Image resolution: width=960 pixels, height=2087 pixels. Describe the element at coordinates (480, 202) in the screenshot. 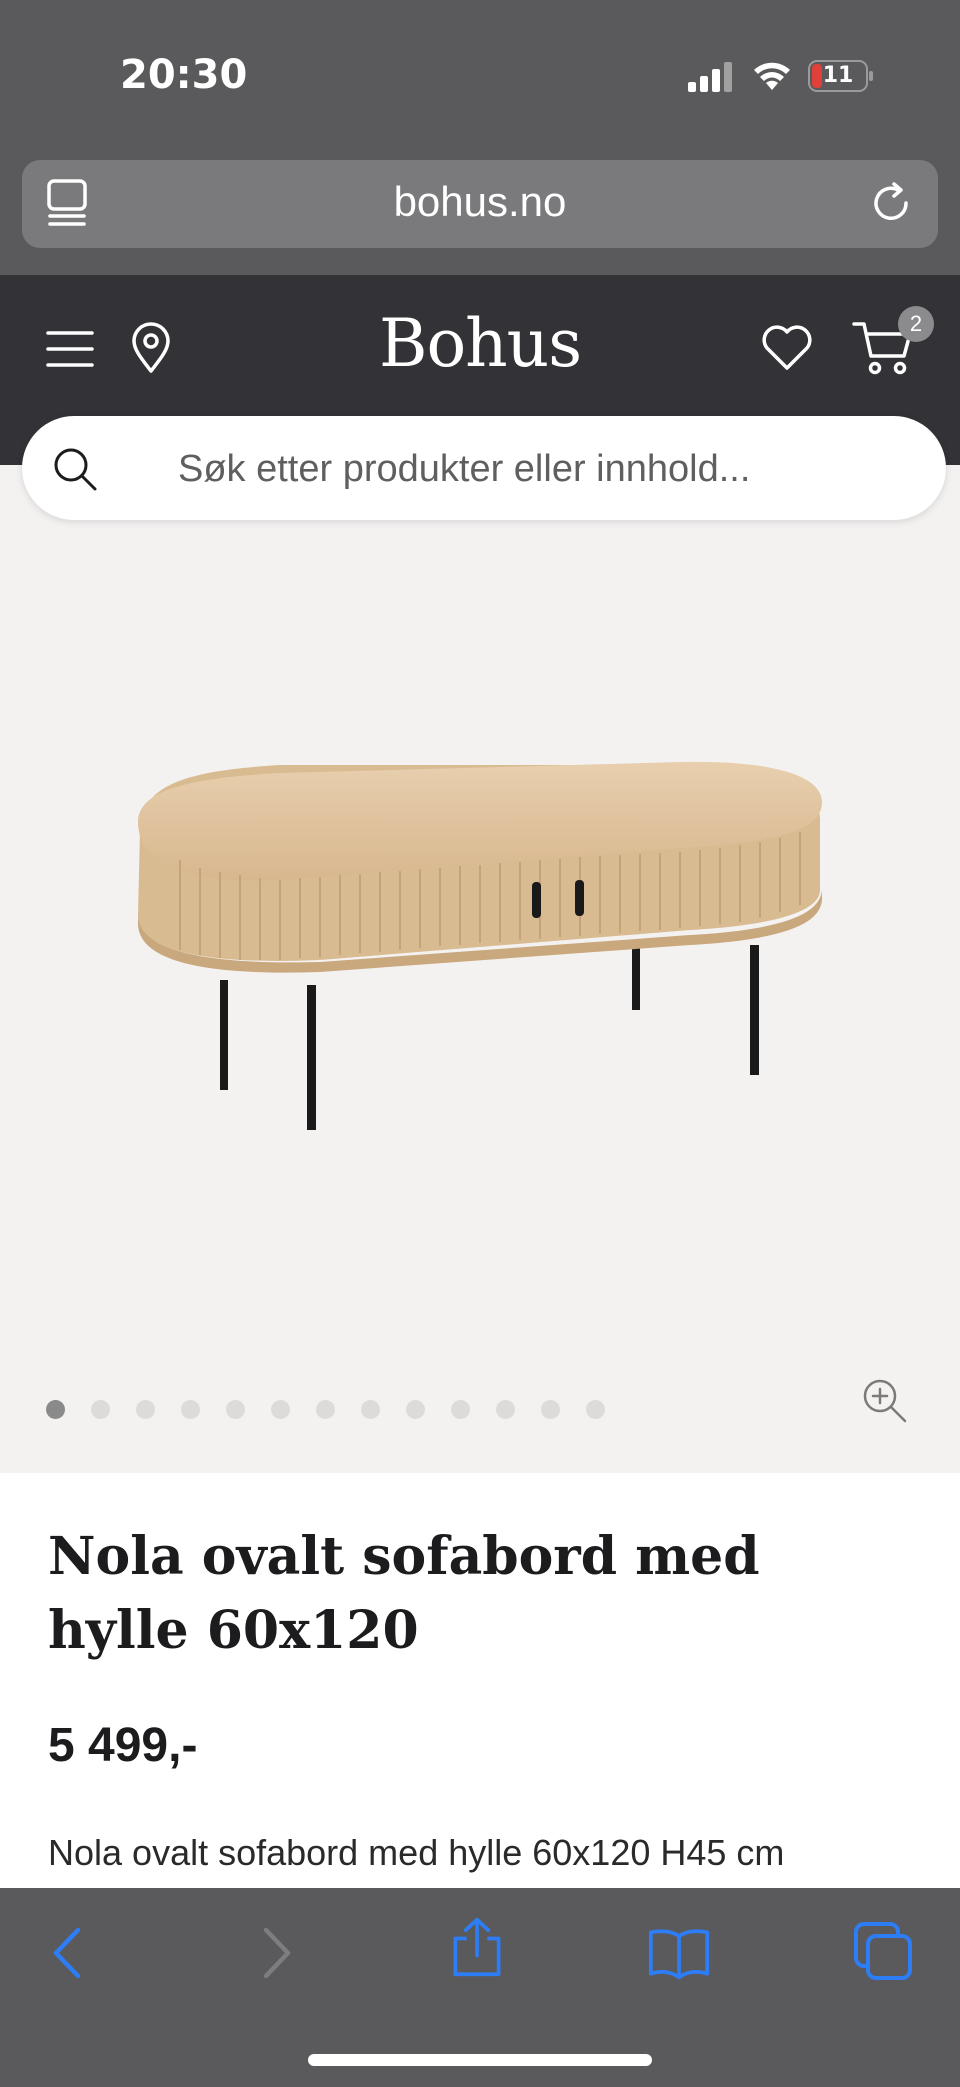

I see `address-bar-url: bohus.no` at that location.